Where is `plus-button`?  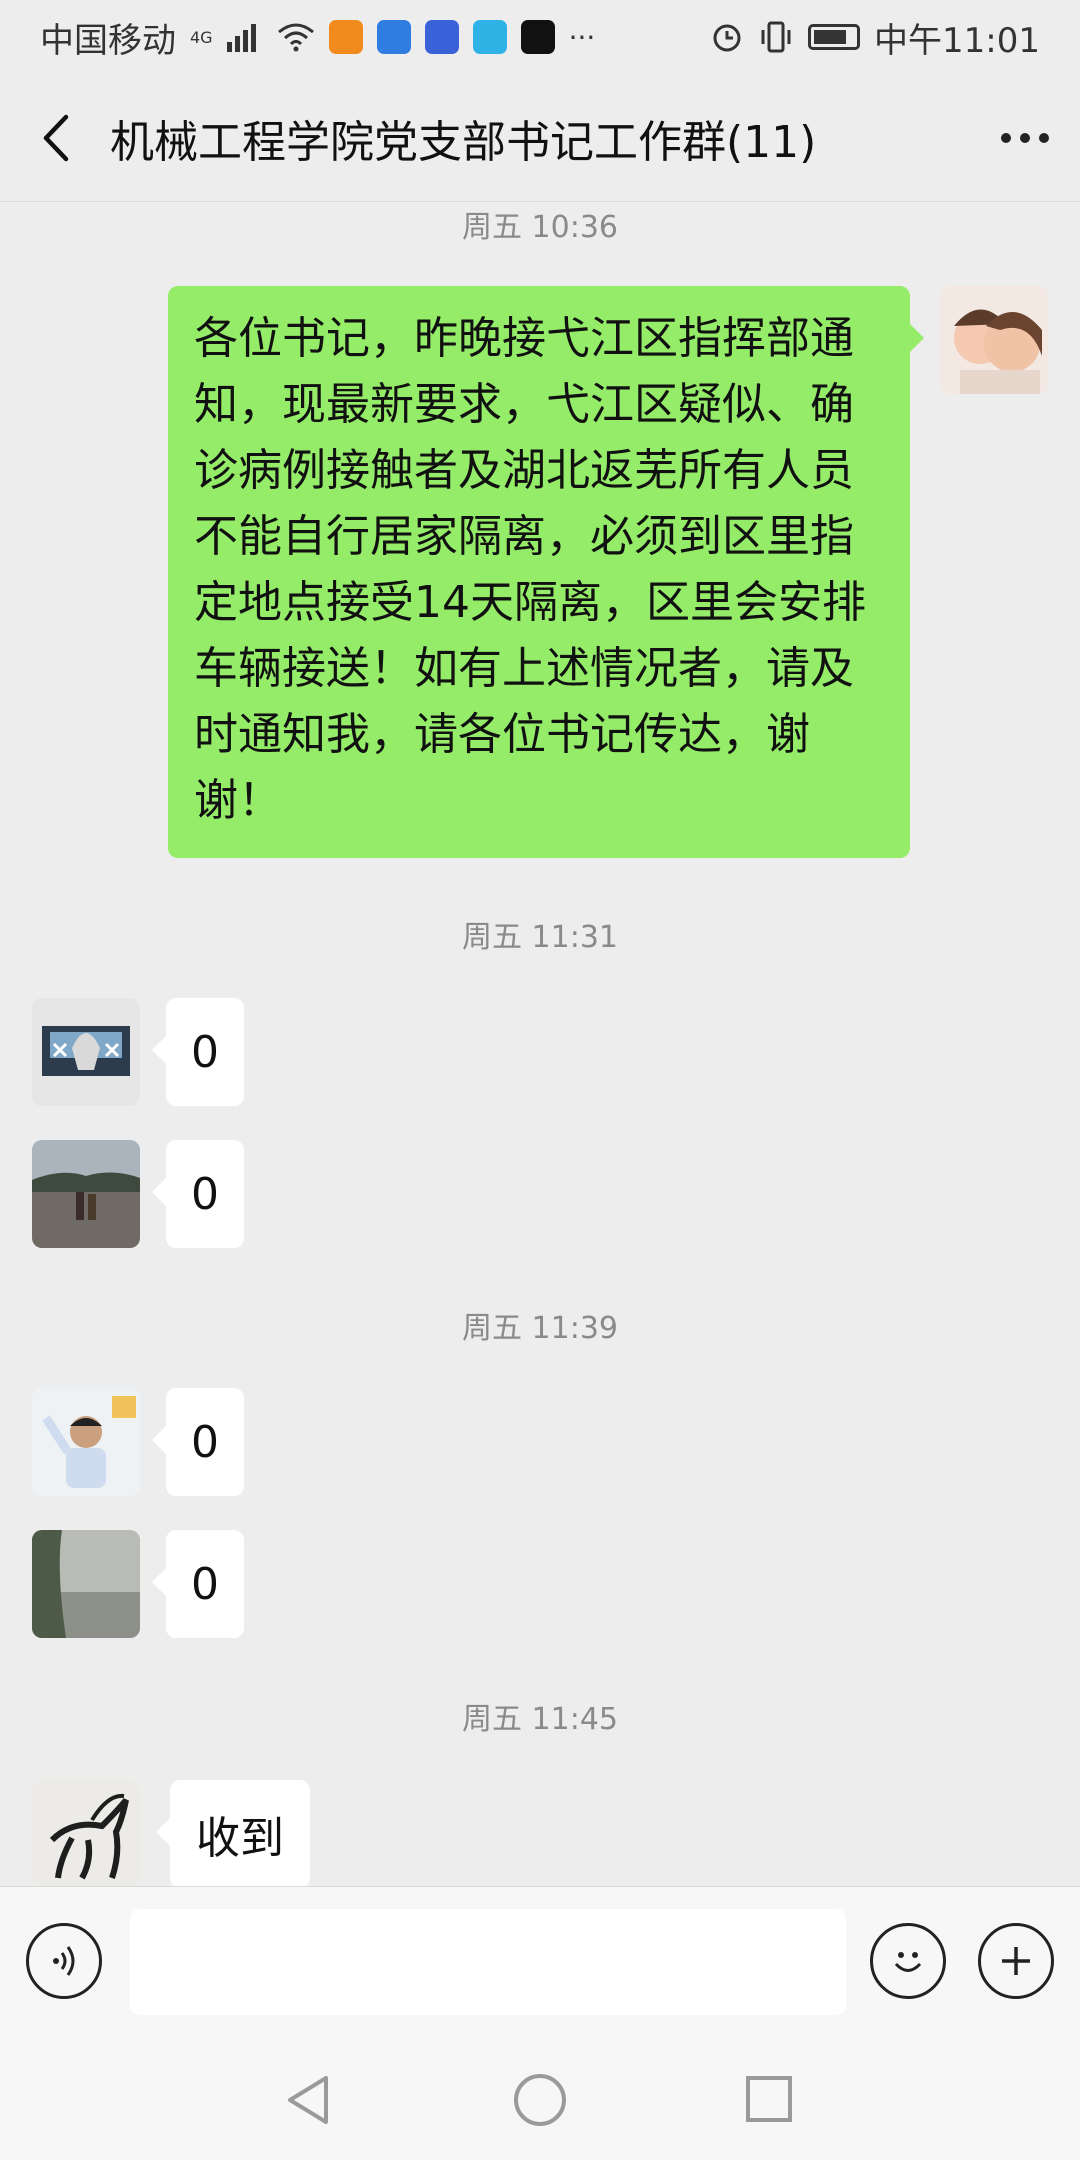
plus-button is located at coordinates (1016, 1961).